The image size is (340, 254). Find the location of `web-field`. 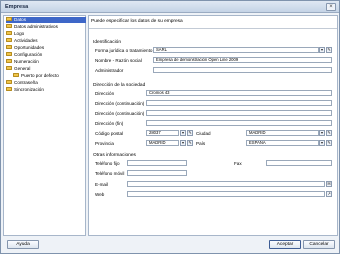

web-field is located at coordinates (226, 194).